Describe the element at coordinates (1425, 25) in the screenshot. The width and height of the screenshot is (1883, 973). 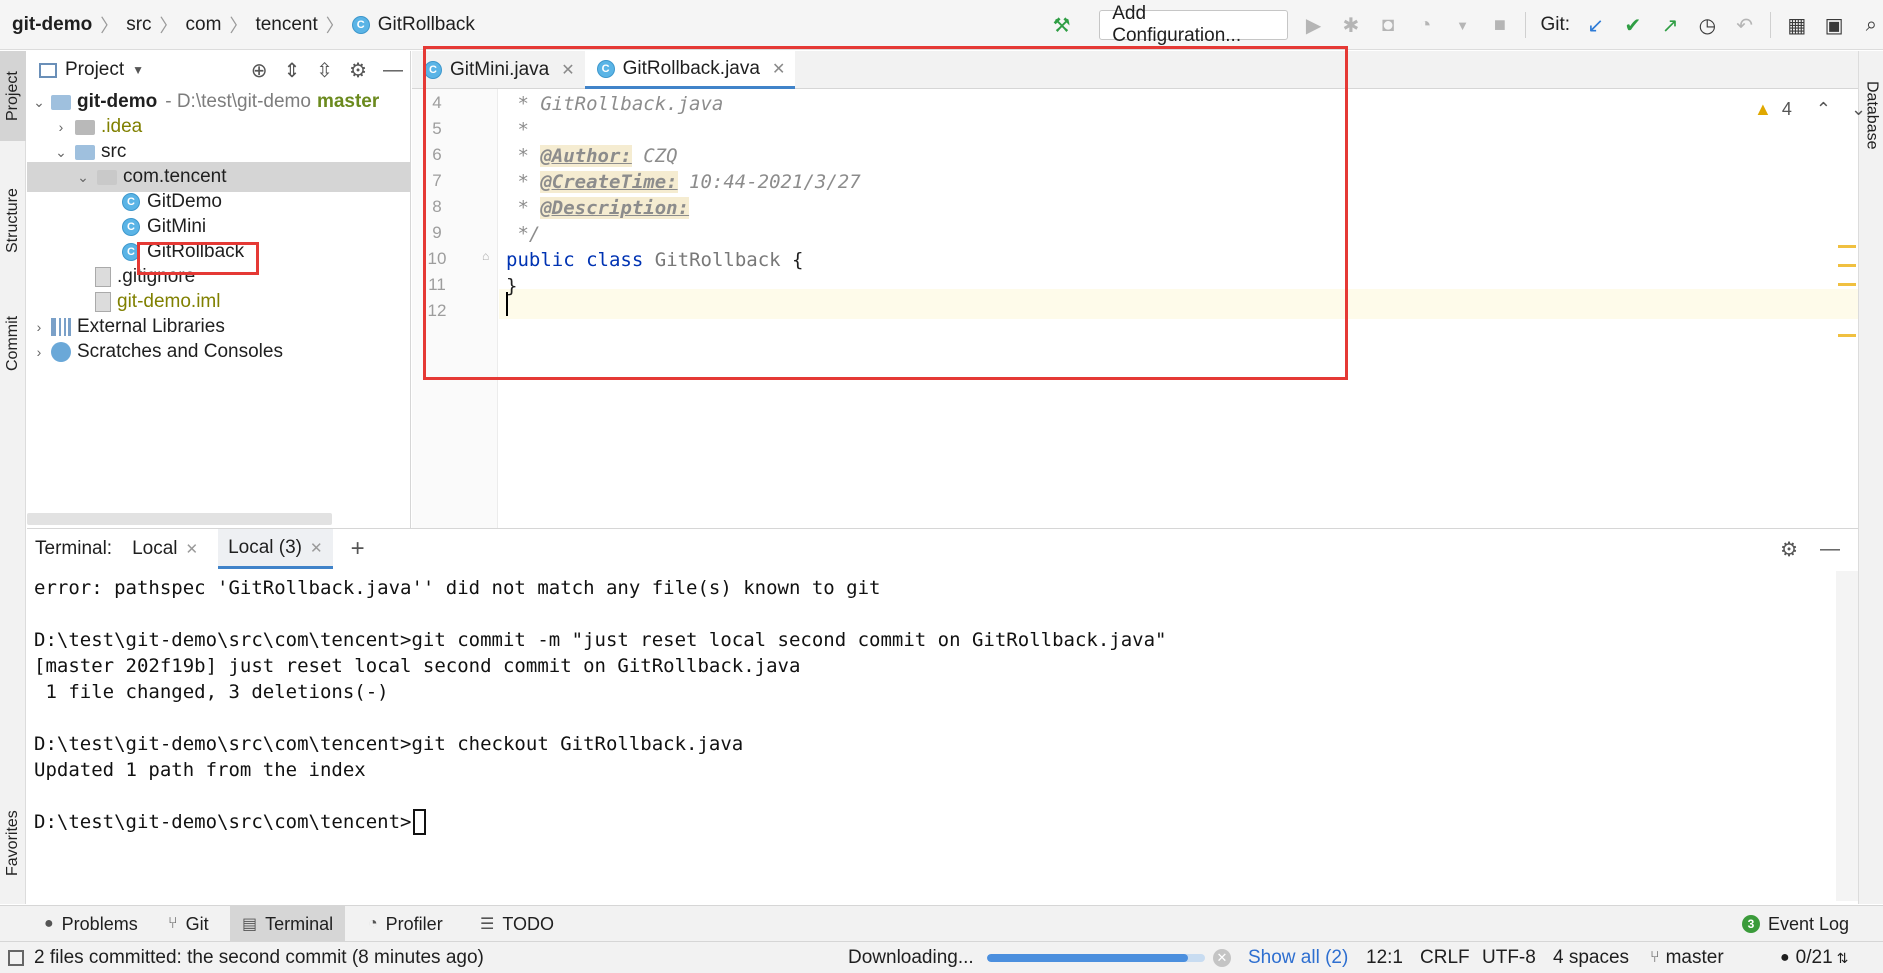
I see `profile-icon: ◔` at that location.